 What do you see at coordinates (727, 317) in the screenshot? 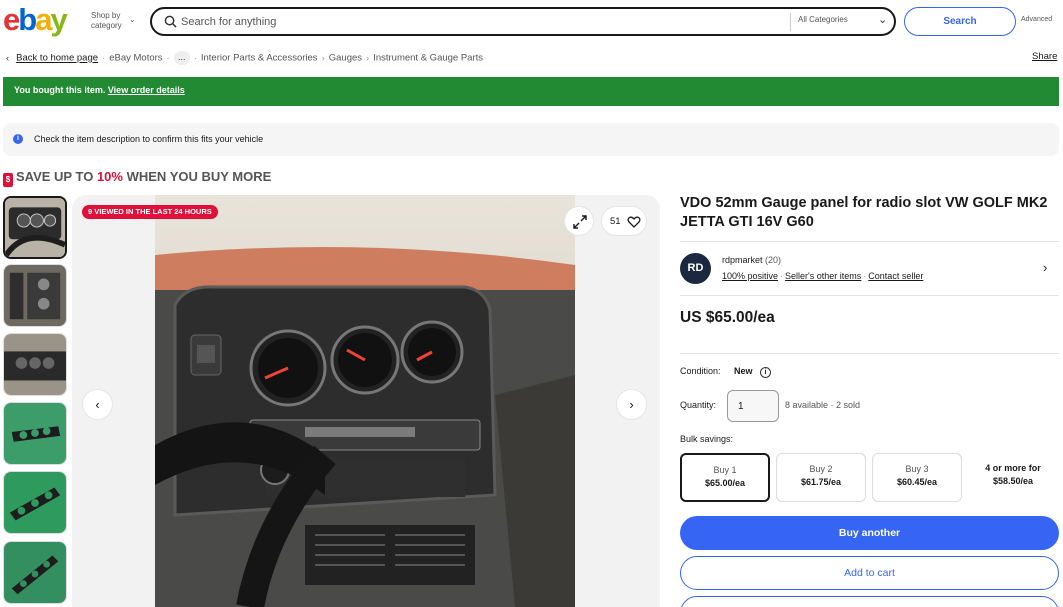
I see `item-price: US $65.00/ea` at bounding box center [727, 317].